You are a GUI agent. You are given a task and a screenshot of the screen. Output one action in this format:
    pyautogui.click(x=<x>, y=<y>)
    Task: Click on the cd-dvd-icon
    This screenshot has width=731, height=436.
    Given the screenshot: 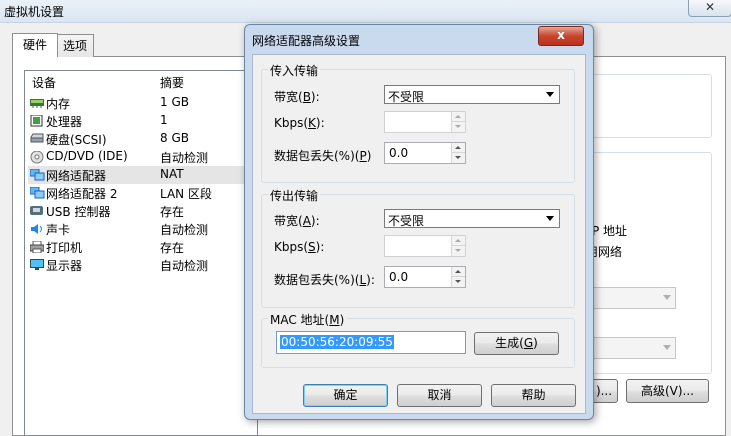 What is the action you would take?
    pyautogui.click(x=37, y=157)
    